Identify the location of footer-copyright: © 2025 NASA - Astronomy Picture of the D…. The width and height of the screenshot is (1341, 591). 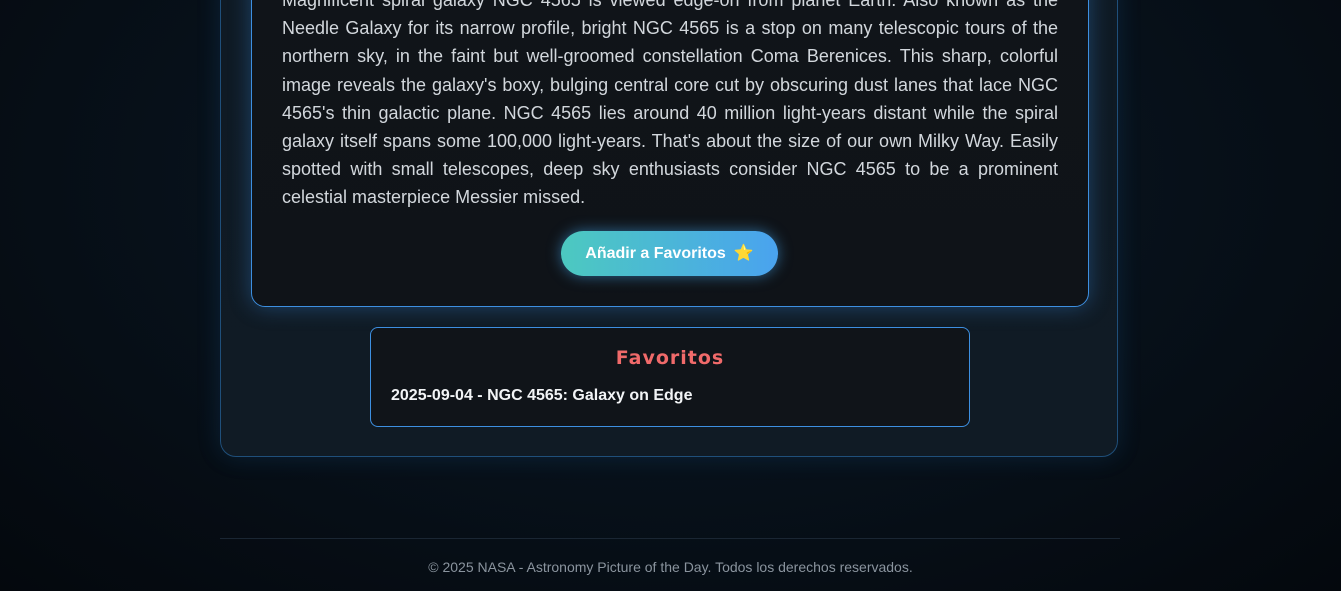
(670, 567).